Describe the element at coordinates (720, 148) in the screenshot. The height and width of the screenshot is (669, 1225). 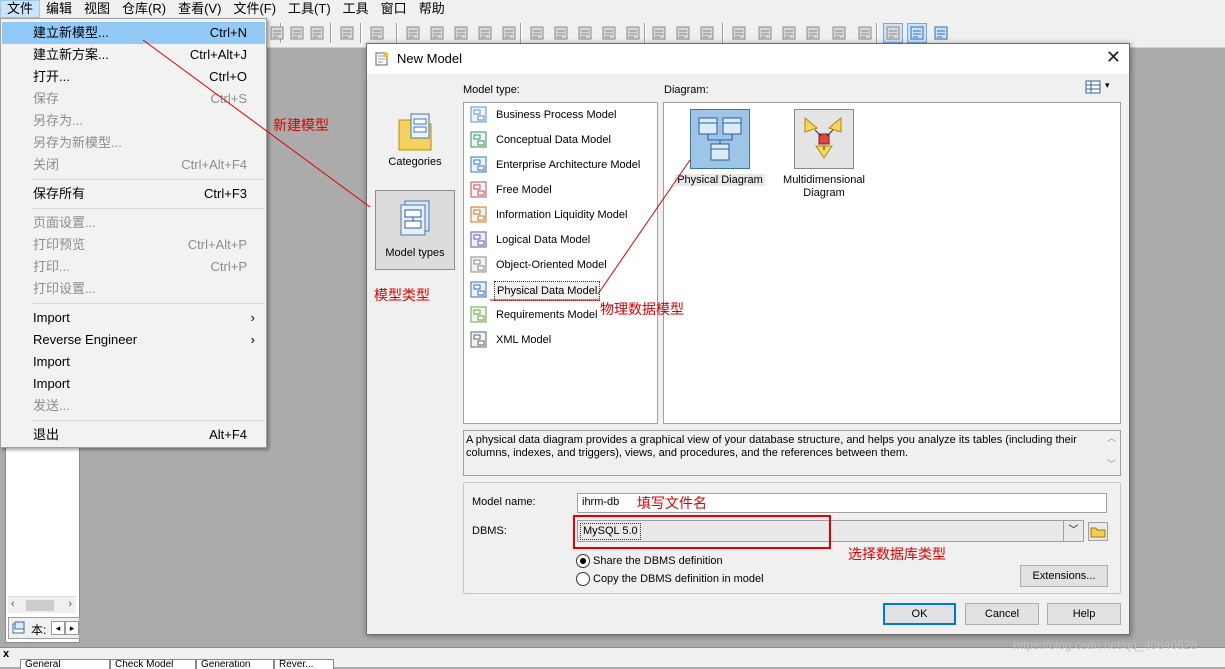
I see `diagram-item-physical: Physical Diagram` at that location.